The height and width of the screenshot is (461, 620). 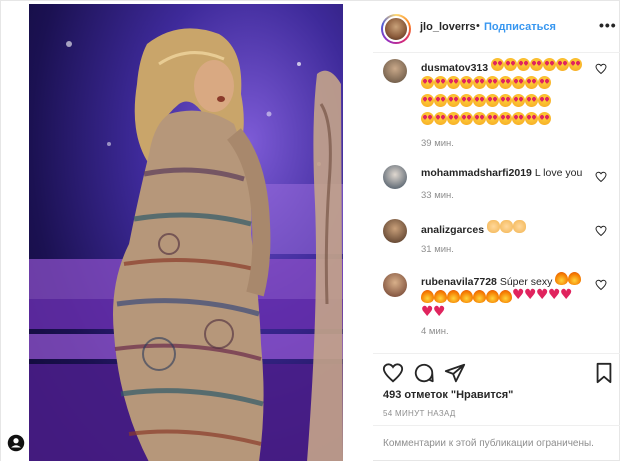 What do you see at coordinates (437, 143) in the screenshot?
I see `comment-time: 39 мин.` at bounding box center [437, 143].